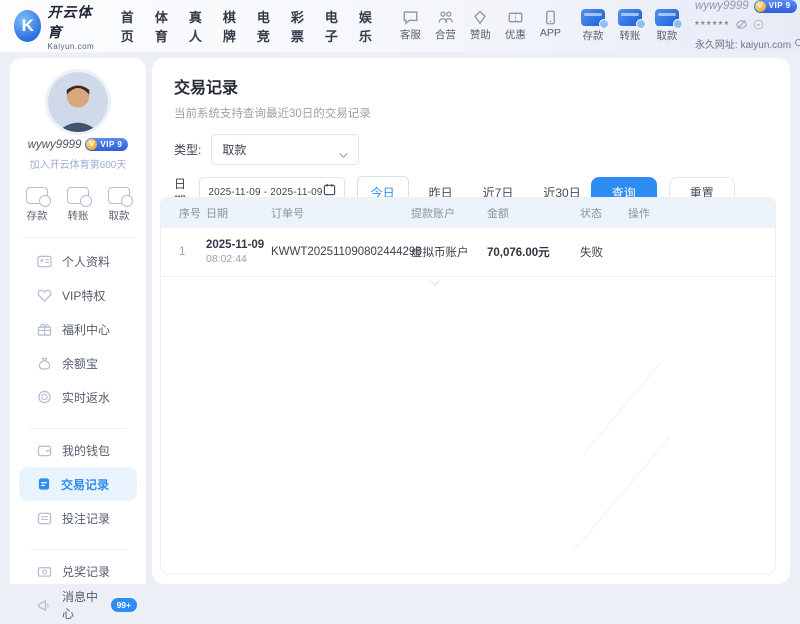  Describe the element at coordinates (44, 397) in the screenshot. I see `realtime-rebate-icon` at that location.